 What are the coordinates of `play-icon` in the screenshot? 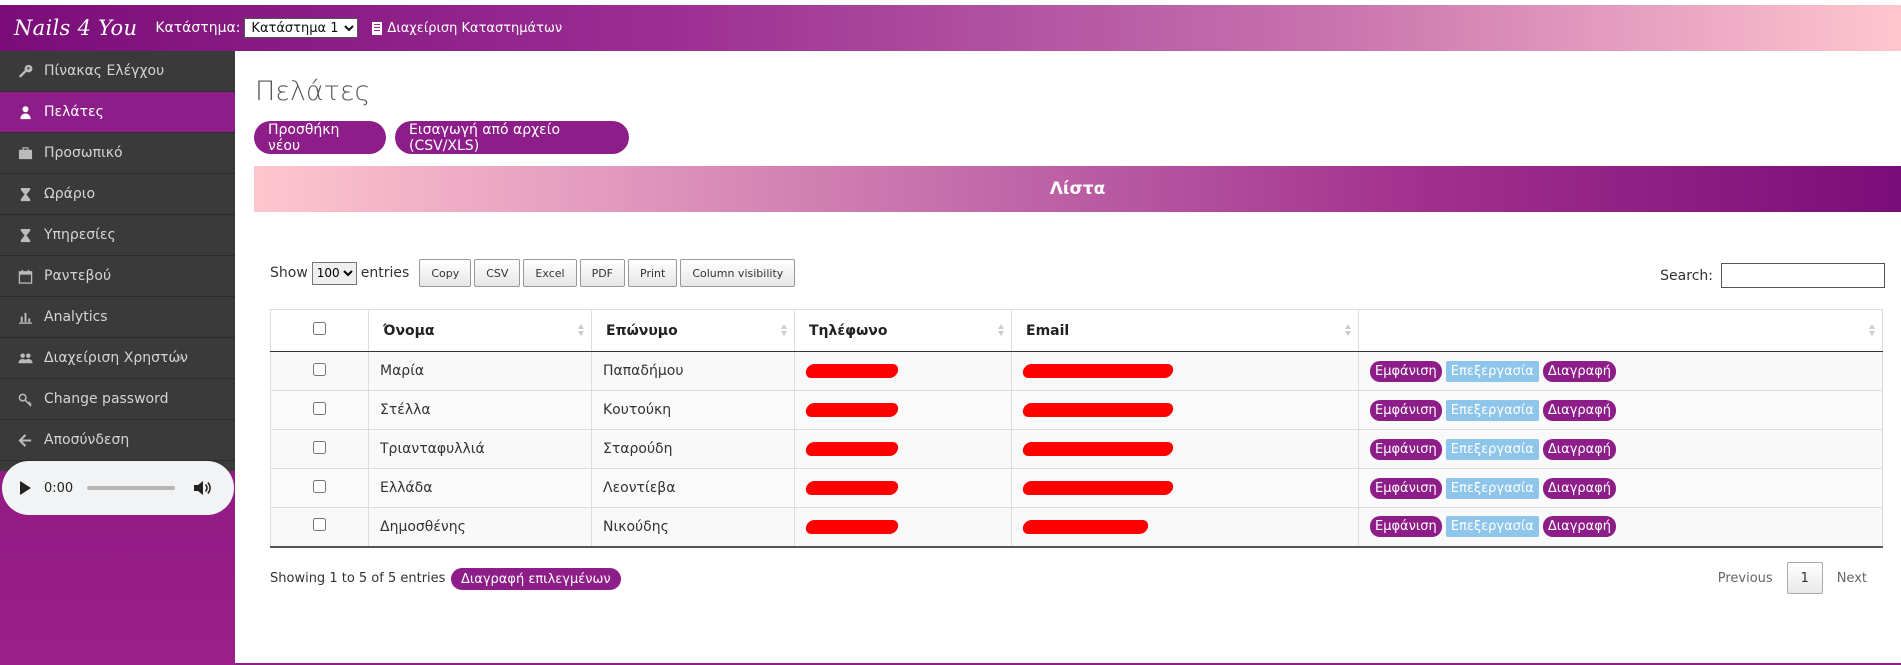 It's located at (25, 488).